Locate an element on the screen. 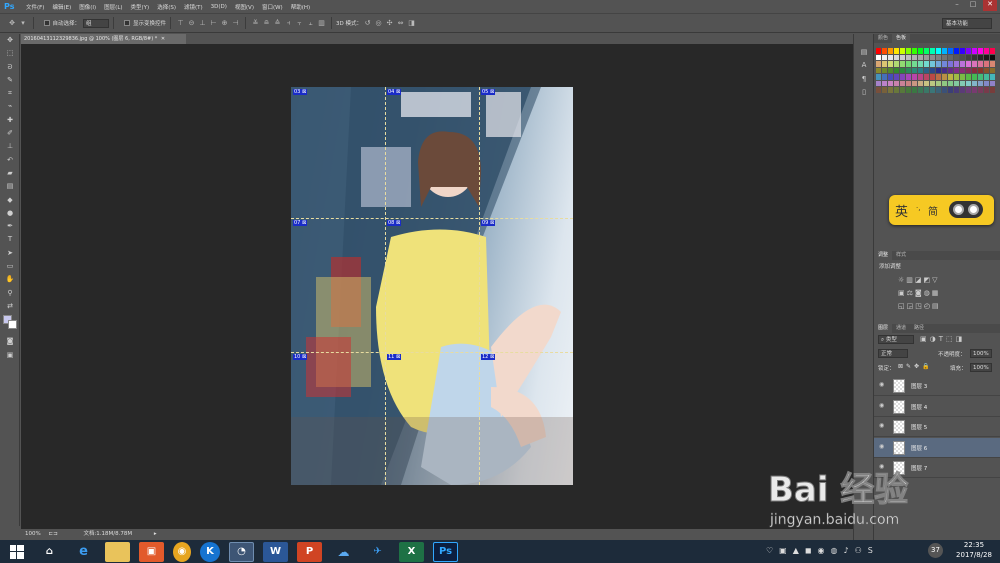 The image size is (1000, 563). background-color is located at coordinates (12, 325).